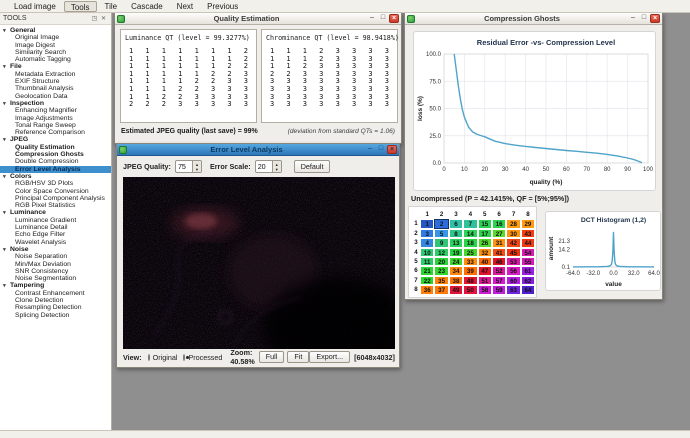 Image resolution: width=690 pixels, height=438 pixels. What do you see at coordinates (484, 224) in the screenshot?
I see `zigzag-cell: 15` at bounding box center [484, 224].